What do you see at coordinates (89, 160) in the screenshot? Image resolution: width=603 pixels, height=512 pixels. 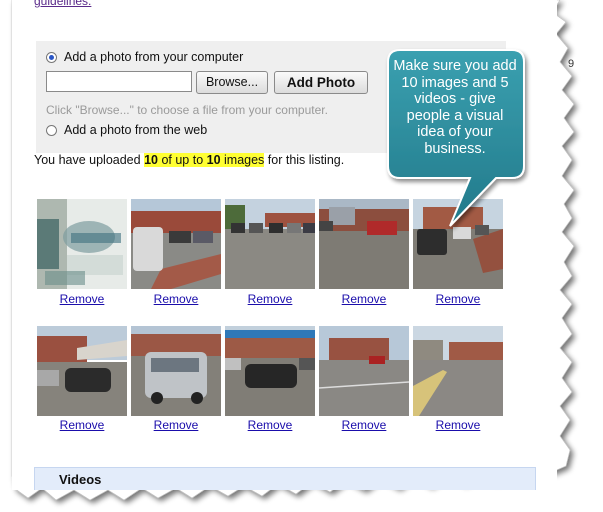 I see `status-prefix: You have uploaded` at bounding box center [89, 160].